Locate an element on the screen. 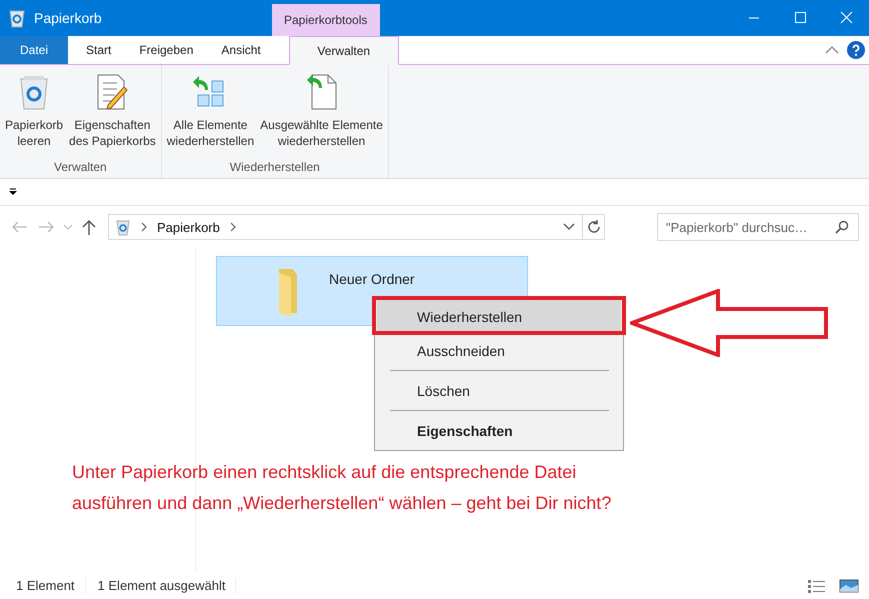  refresh-icon is located at coordinates (594, 227).